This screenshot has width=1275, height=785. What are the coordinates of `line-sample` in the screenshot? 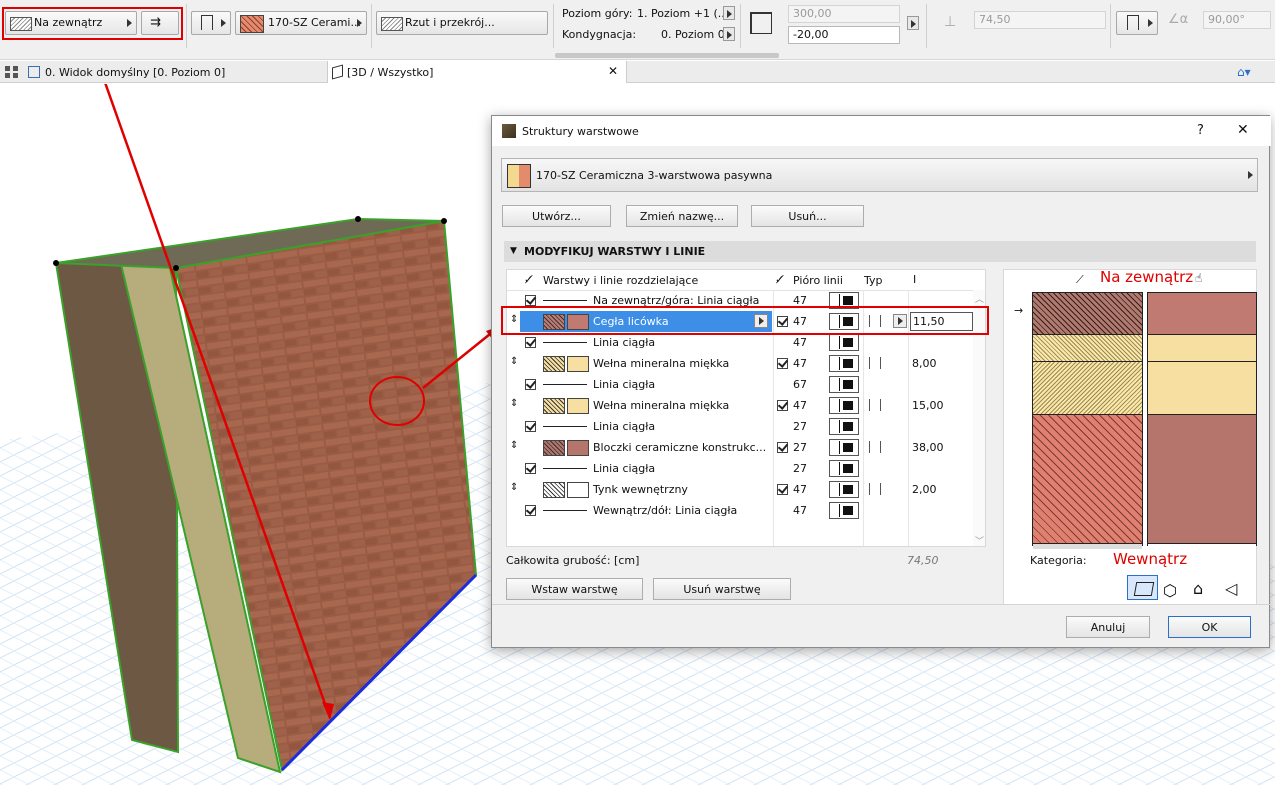 It's located at (565, 384).